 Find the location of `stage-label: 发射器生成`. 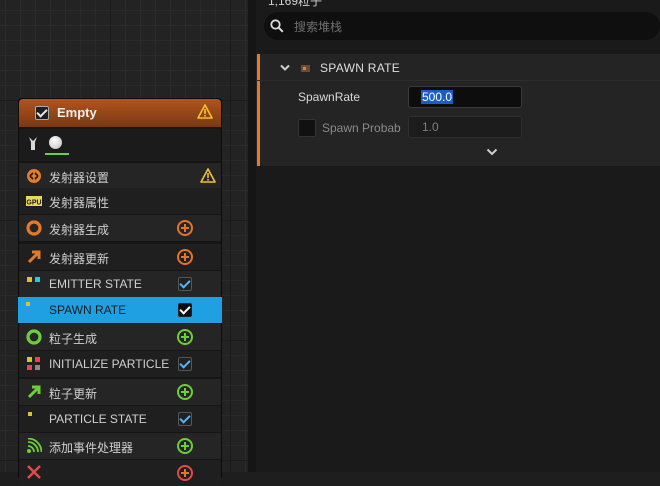

stage-label: 发射器生成 is located at coordinates (79, 230).